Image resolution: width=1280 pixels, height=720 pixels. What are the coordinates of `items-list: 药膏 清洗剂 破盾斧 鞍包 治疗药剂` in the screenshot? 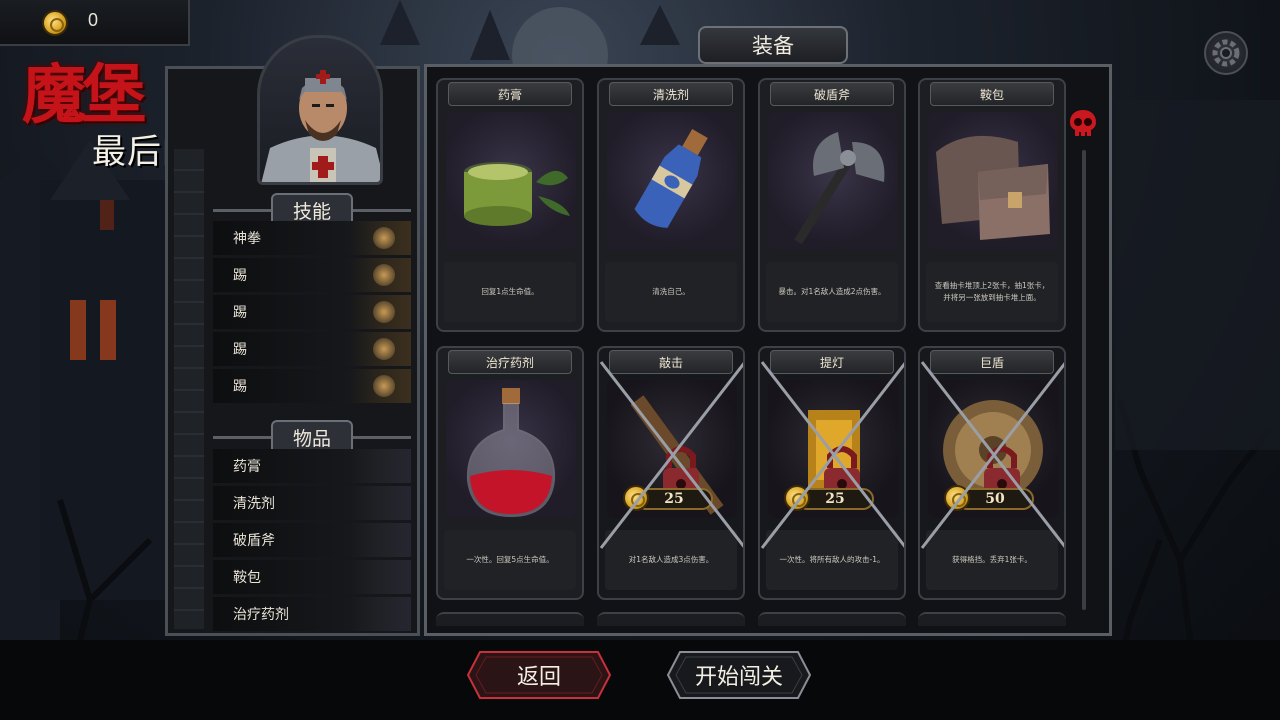 It's located at (312, 541).